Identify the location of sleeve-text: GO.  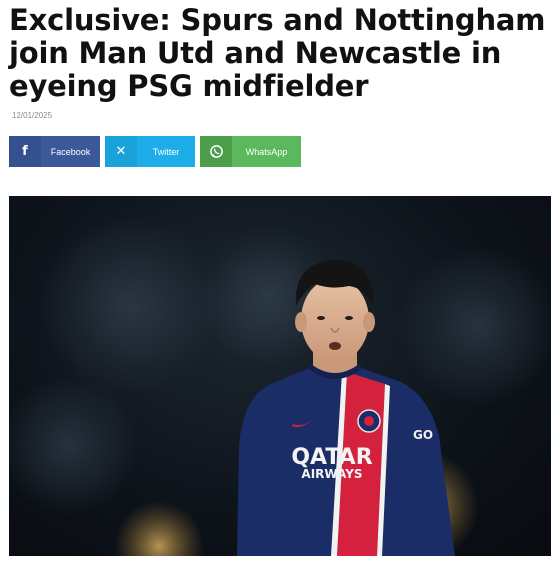
(423, 435).